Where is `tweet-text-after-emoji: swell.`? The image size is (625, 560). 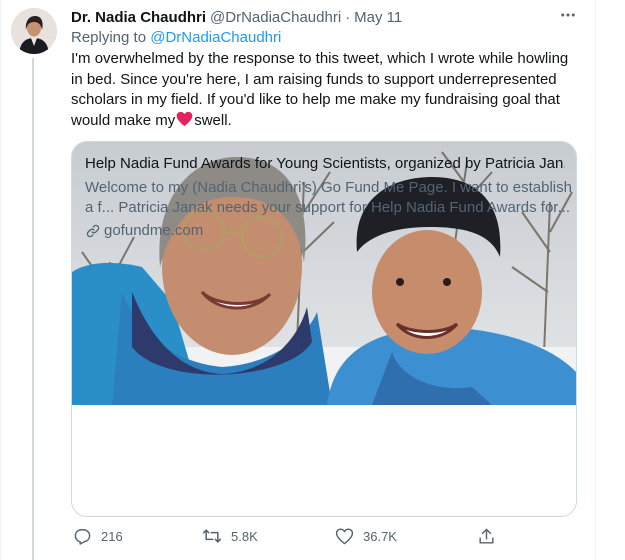 tweet-text-after-emoji: swell. is located at coordinates (213, 120).